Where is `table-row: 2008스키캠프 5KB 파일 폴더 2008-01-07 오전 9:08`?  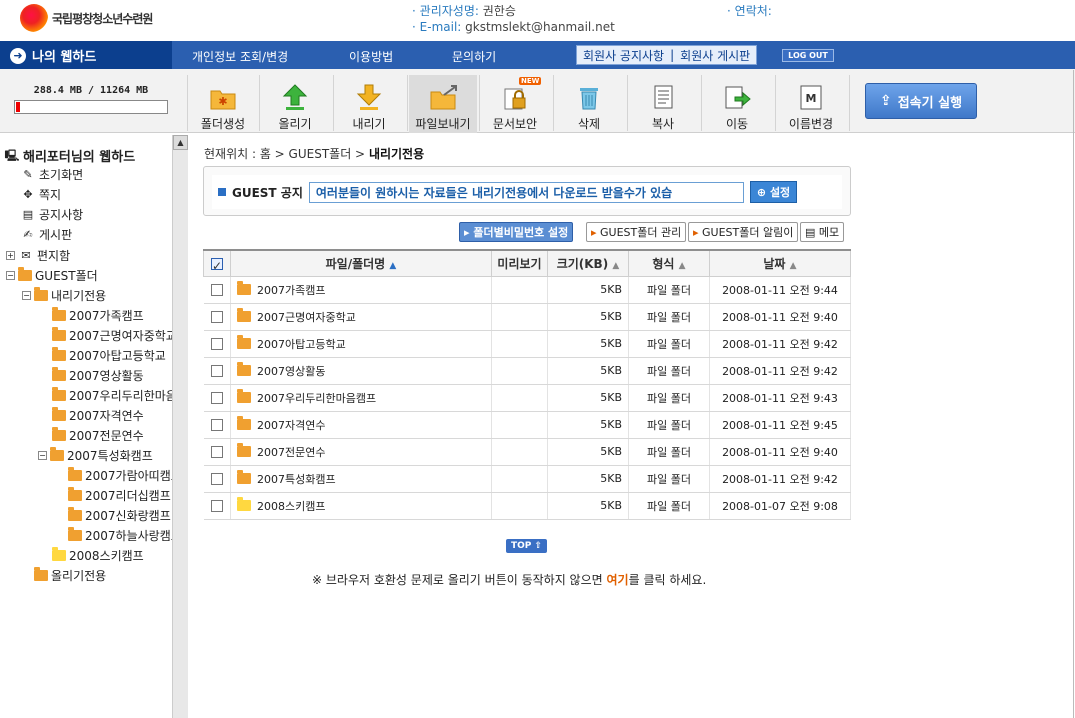 table-row: 2008스키캠프 5KB 파일 폴더 2008-01-07 오전 9:08 is located at coordinates (527, 506).